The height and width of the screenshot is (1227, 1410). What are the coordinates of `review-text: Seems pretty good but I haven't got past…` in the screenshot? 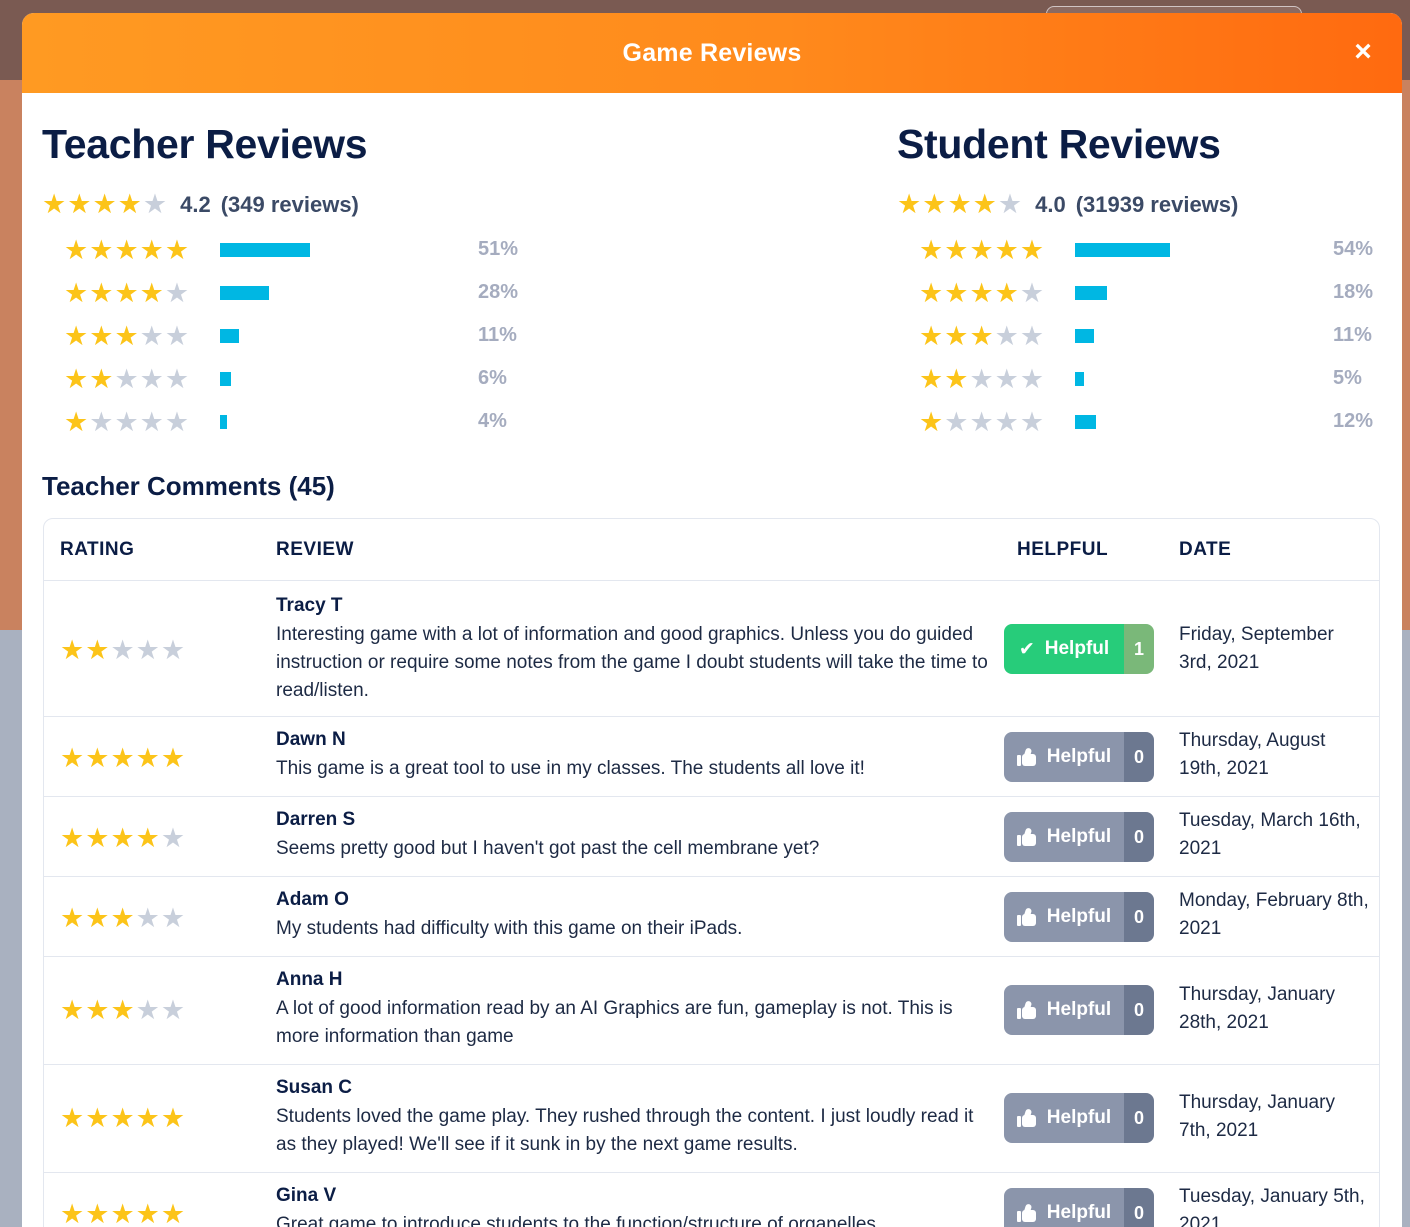 It's located at (548, 848).